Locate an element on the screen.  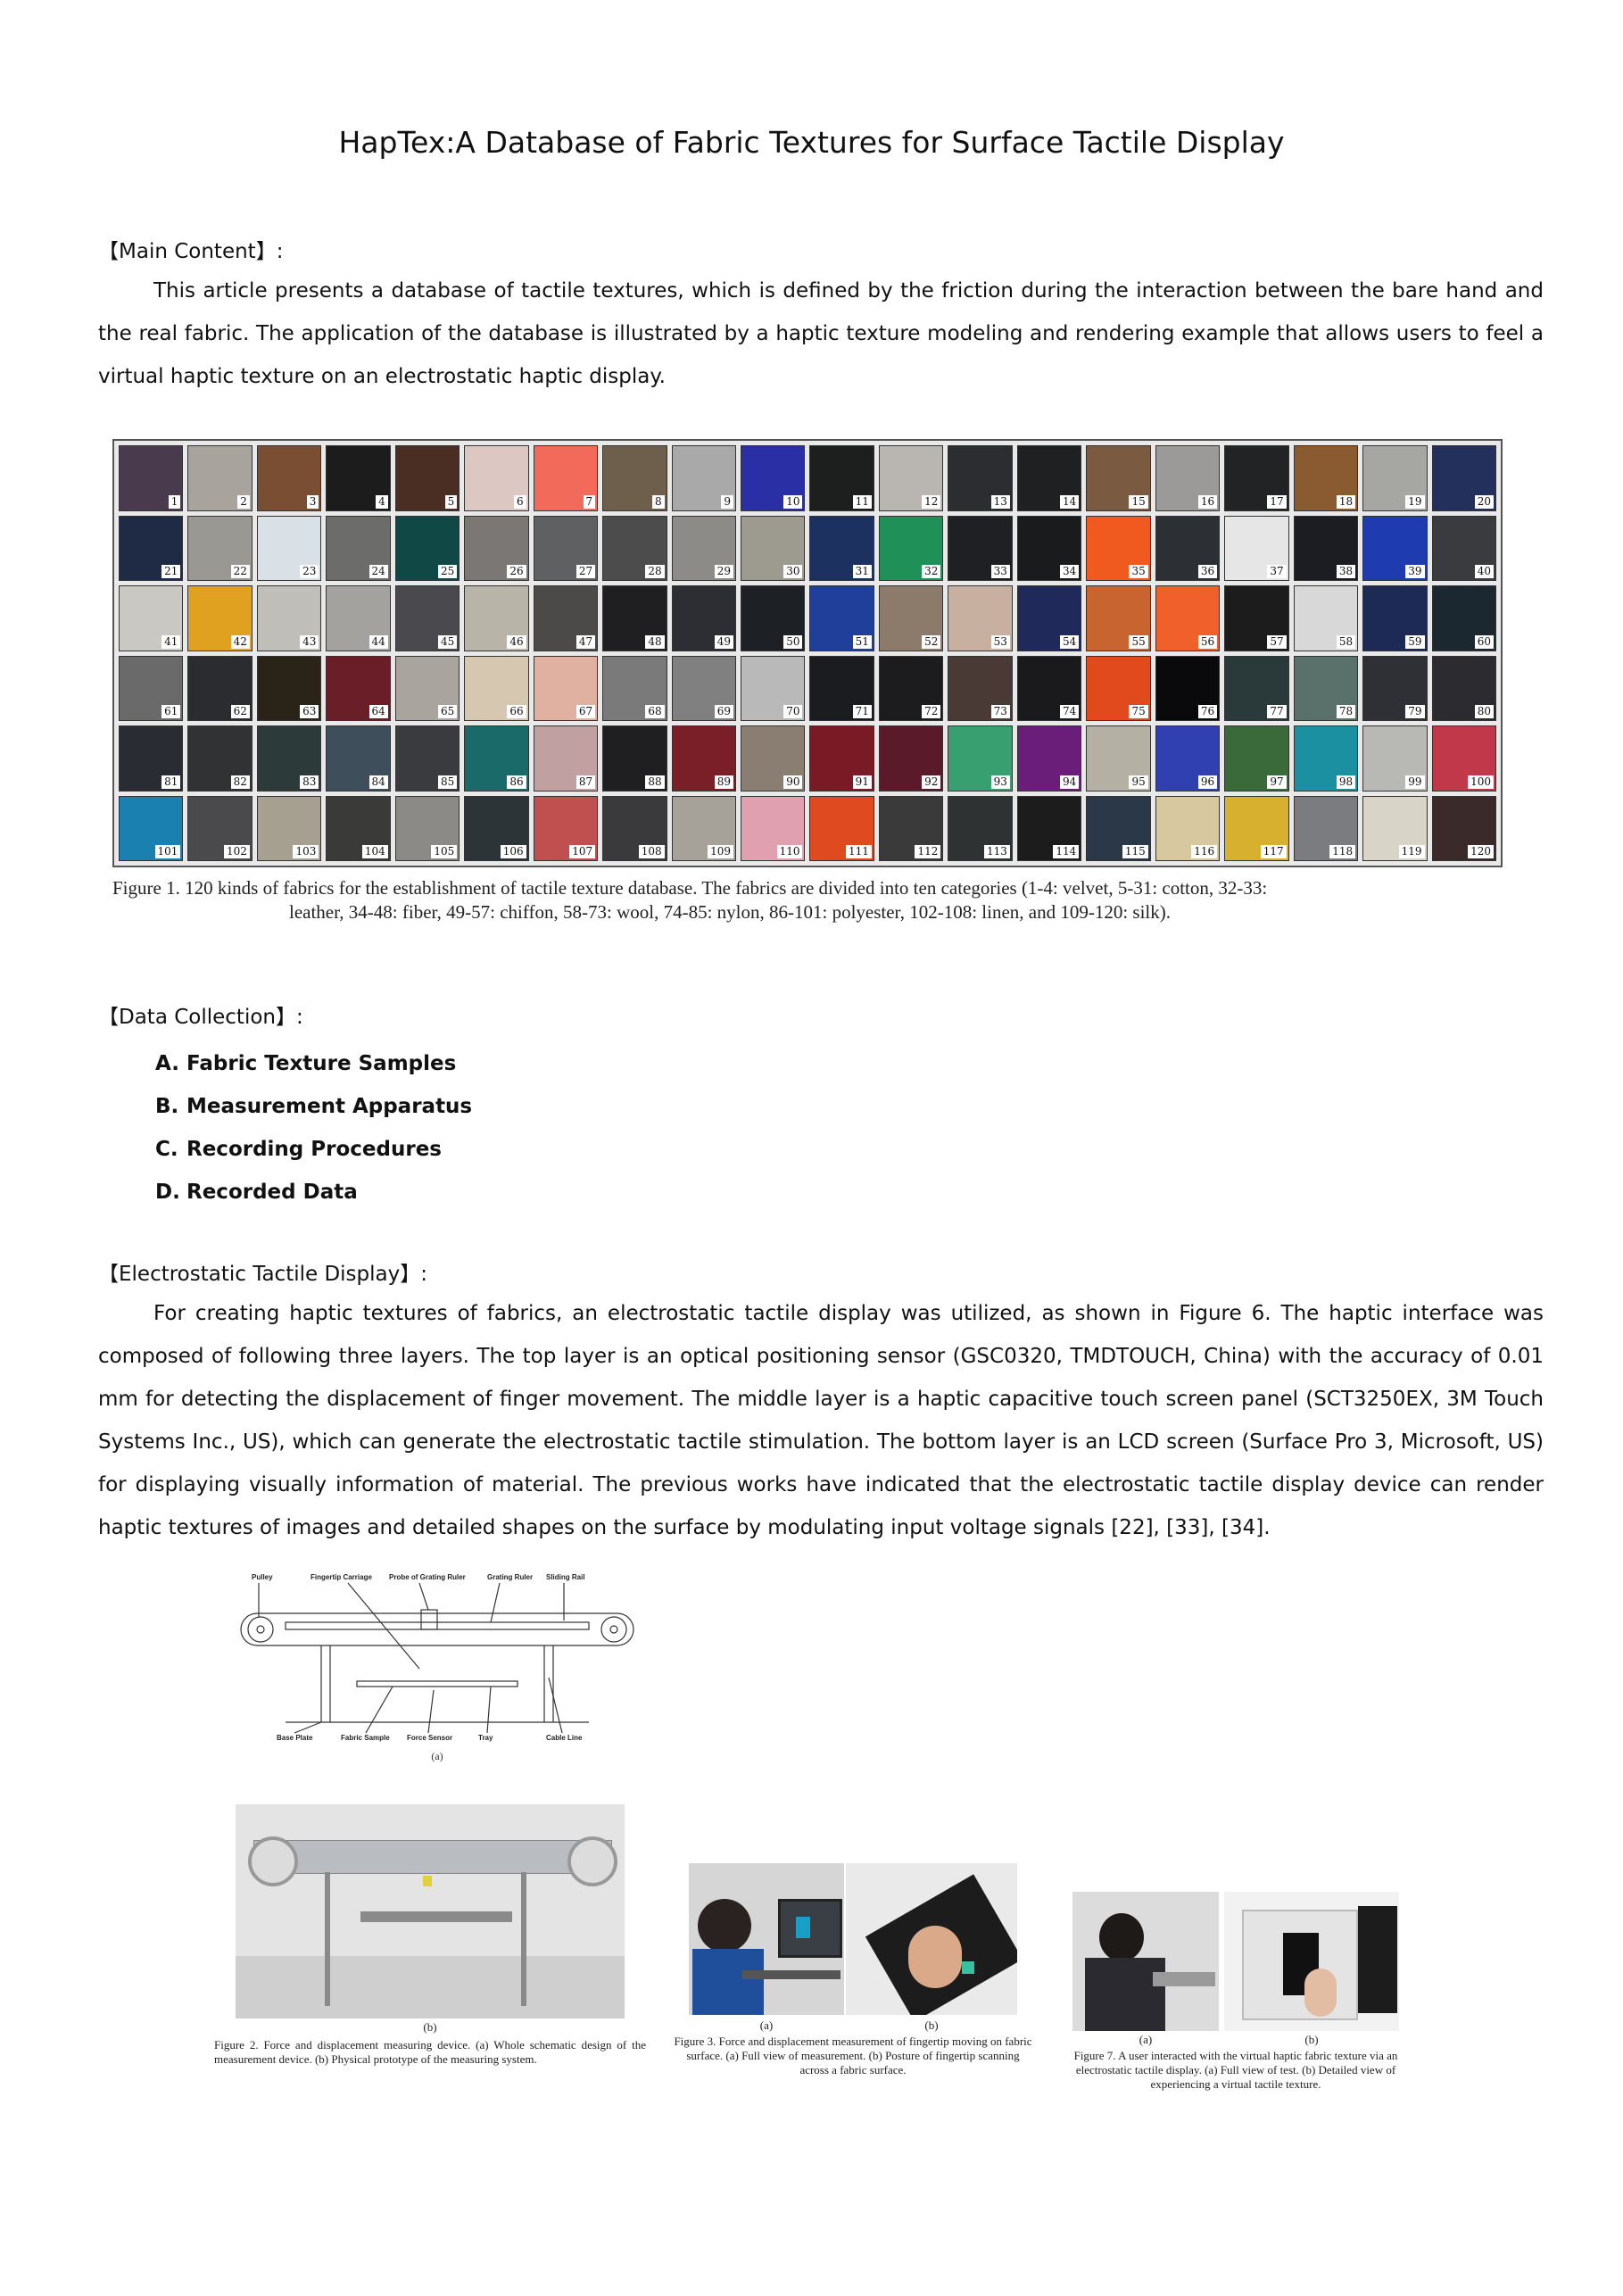
fabric-swatch: 29 is located at coordinates (704, 548).